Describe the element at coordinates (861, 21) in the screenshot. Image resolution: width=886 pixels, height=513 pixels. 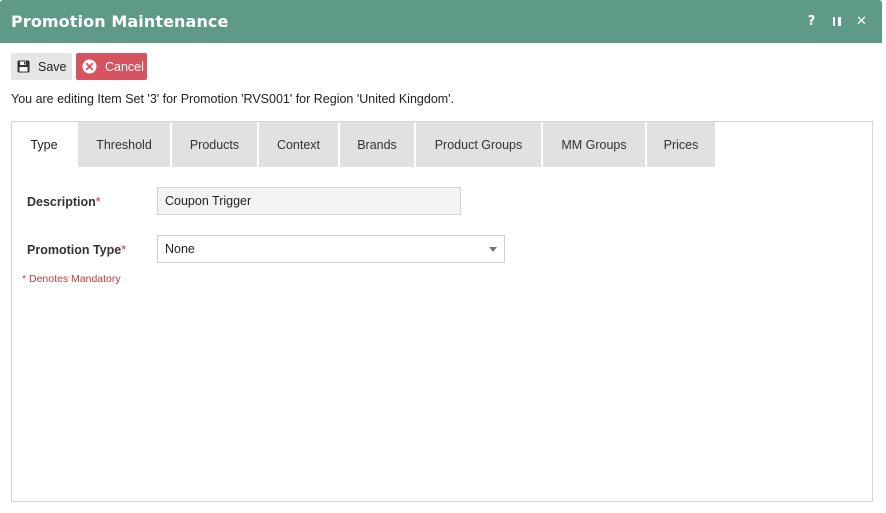
I see `close-button: ✕` at that location.